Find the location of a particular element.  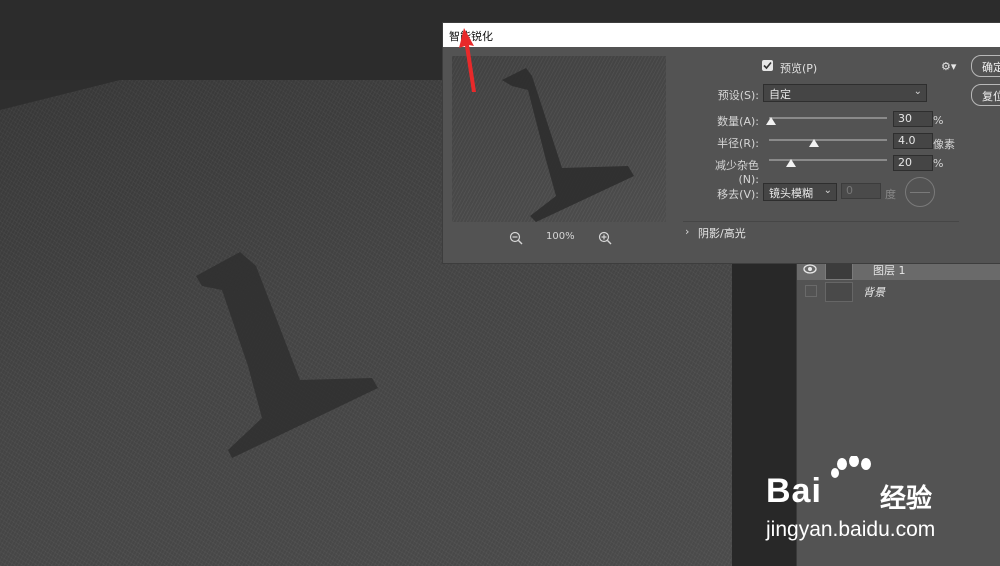

reset-button-label: 复位 is located at coordinates (991, 96).